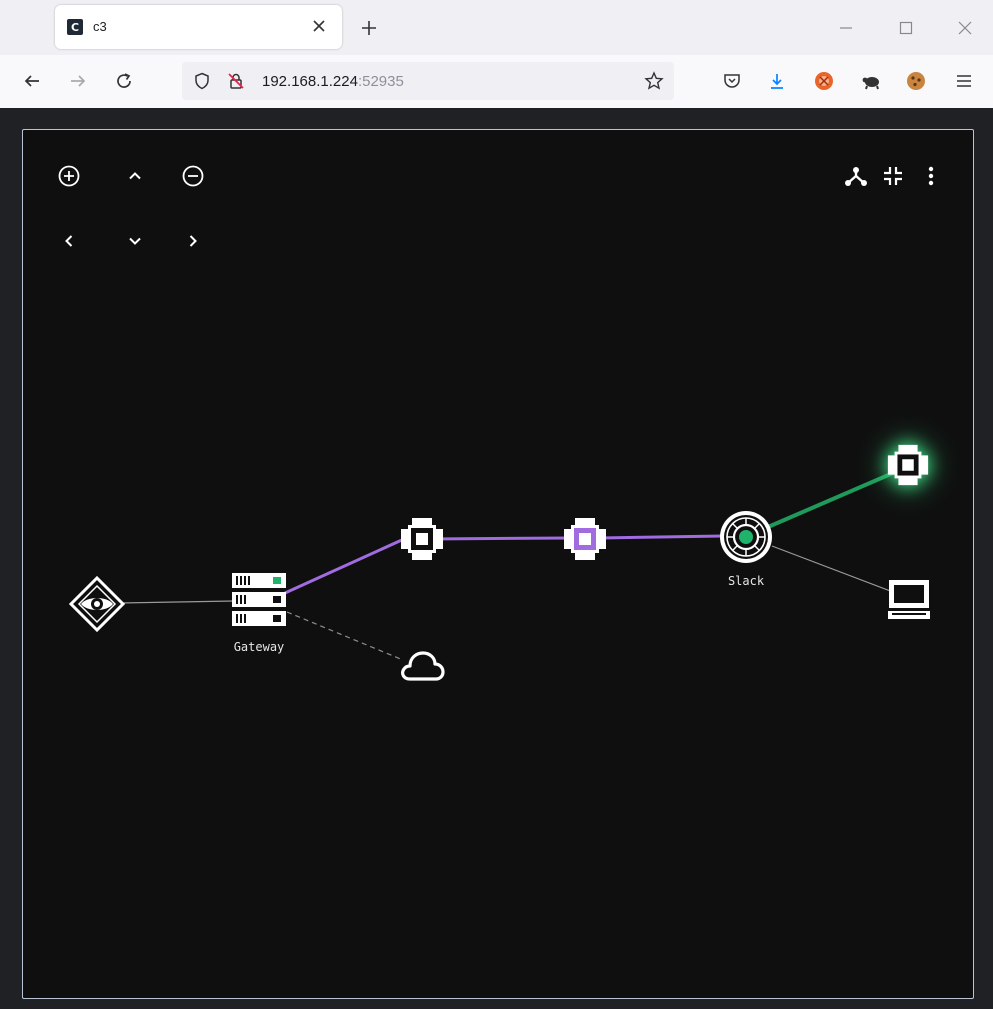 Image resolution: width=993 pixels, height=1009 pixels. What do you see at coordinates (846, 28) in the screenshot?
I see `minimize-icon` at bounding box center [846, 28].